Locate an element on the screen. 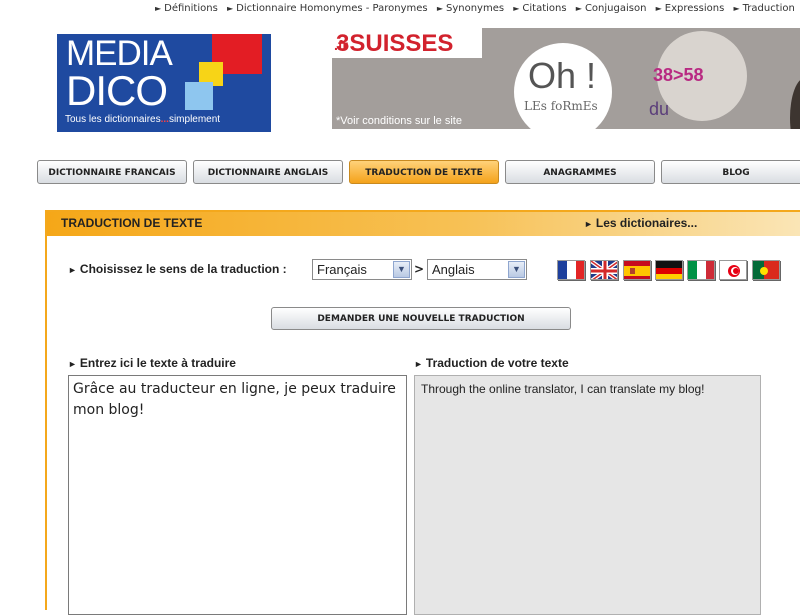 This screenshot has width=800, height=615. banner-oh-text: Oh ! is located at coordinates (562, 75).